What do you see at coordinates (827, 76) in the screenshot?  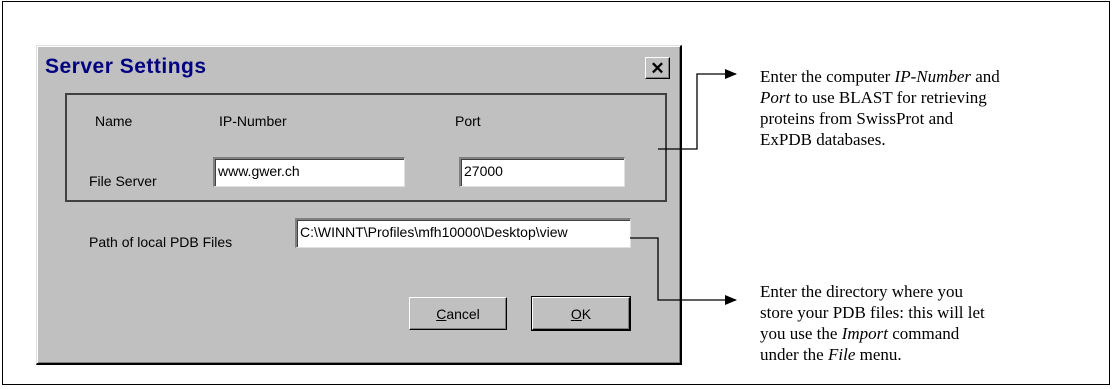 I see `note-top-l1-pre: Enter the computer` at bounding box center [827, 76].